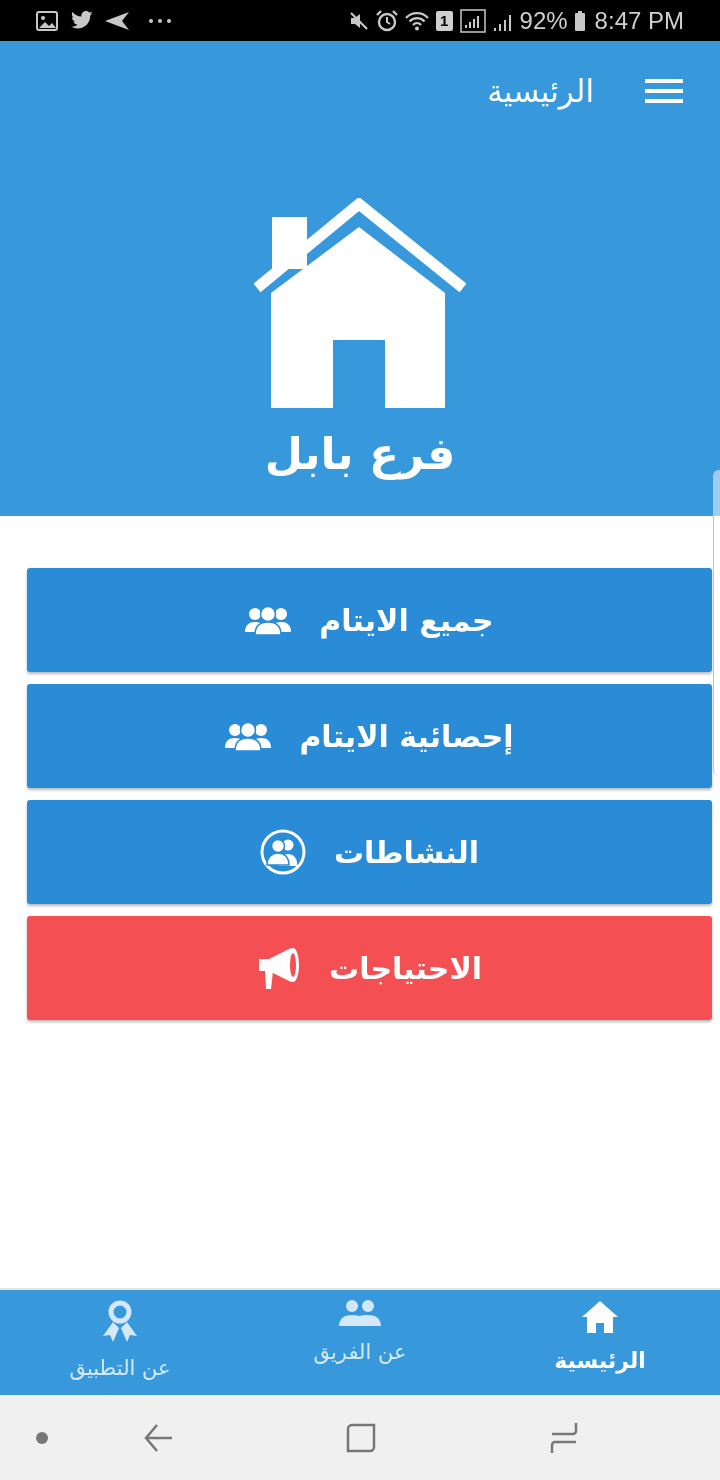 This screenshot has width=720, height=1480. I want to click on recent-apps-button, so click(564, 1437).